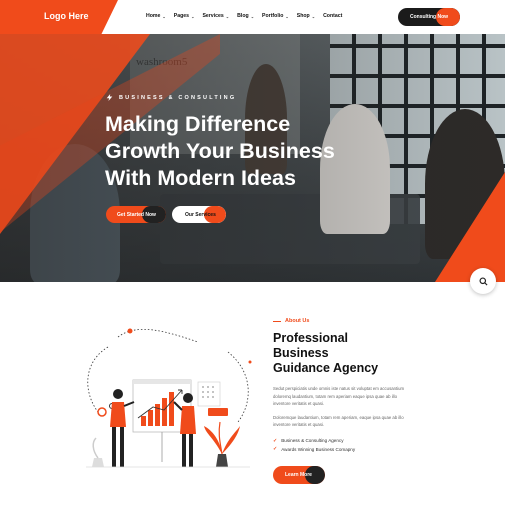 Image resolution: width=505 pixels, height=505 pixels. What do you see at coordinates (301, 353) in the screenshot?
I see `about-title-line: Business` at bounding box center [301, 353].